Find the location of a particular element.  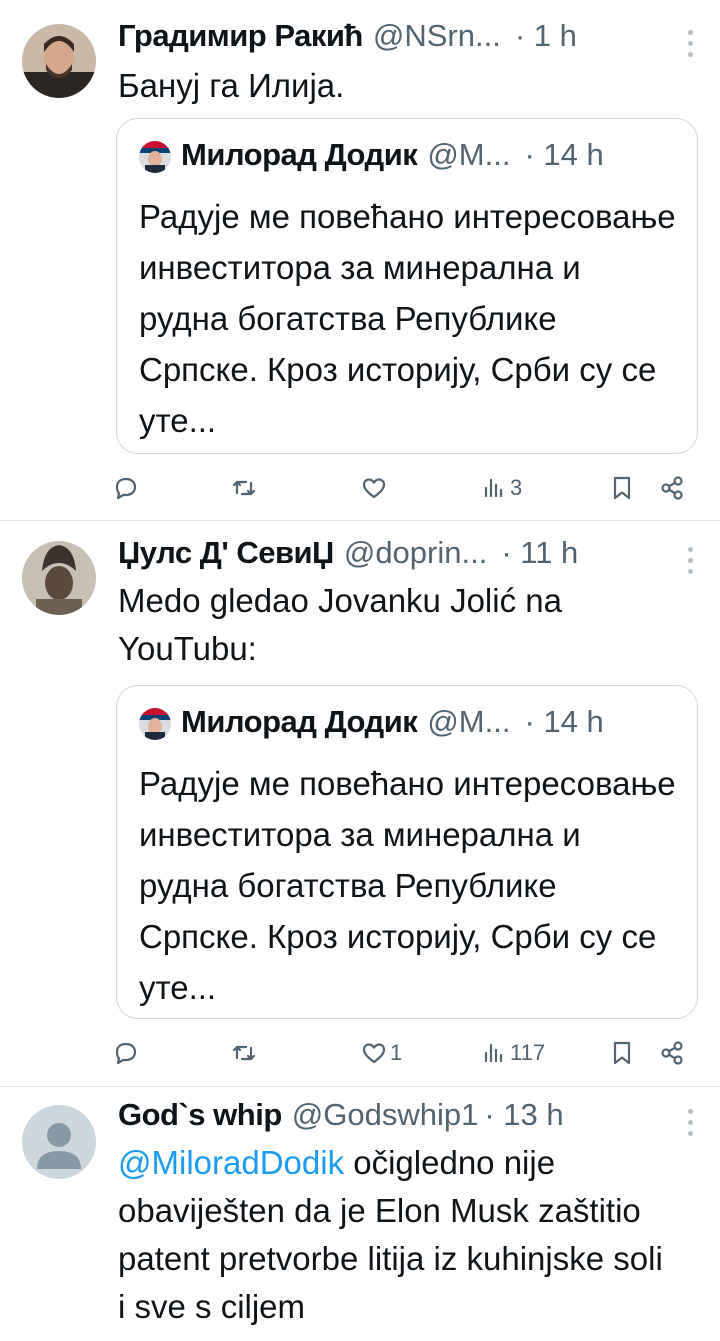

like-count: 1 is located at coordinates (396, 1052).